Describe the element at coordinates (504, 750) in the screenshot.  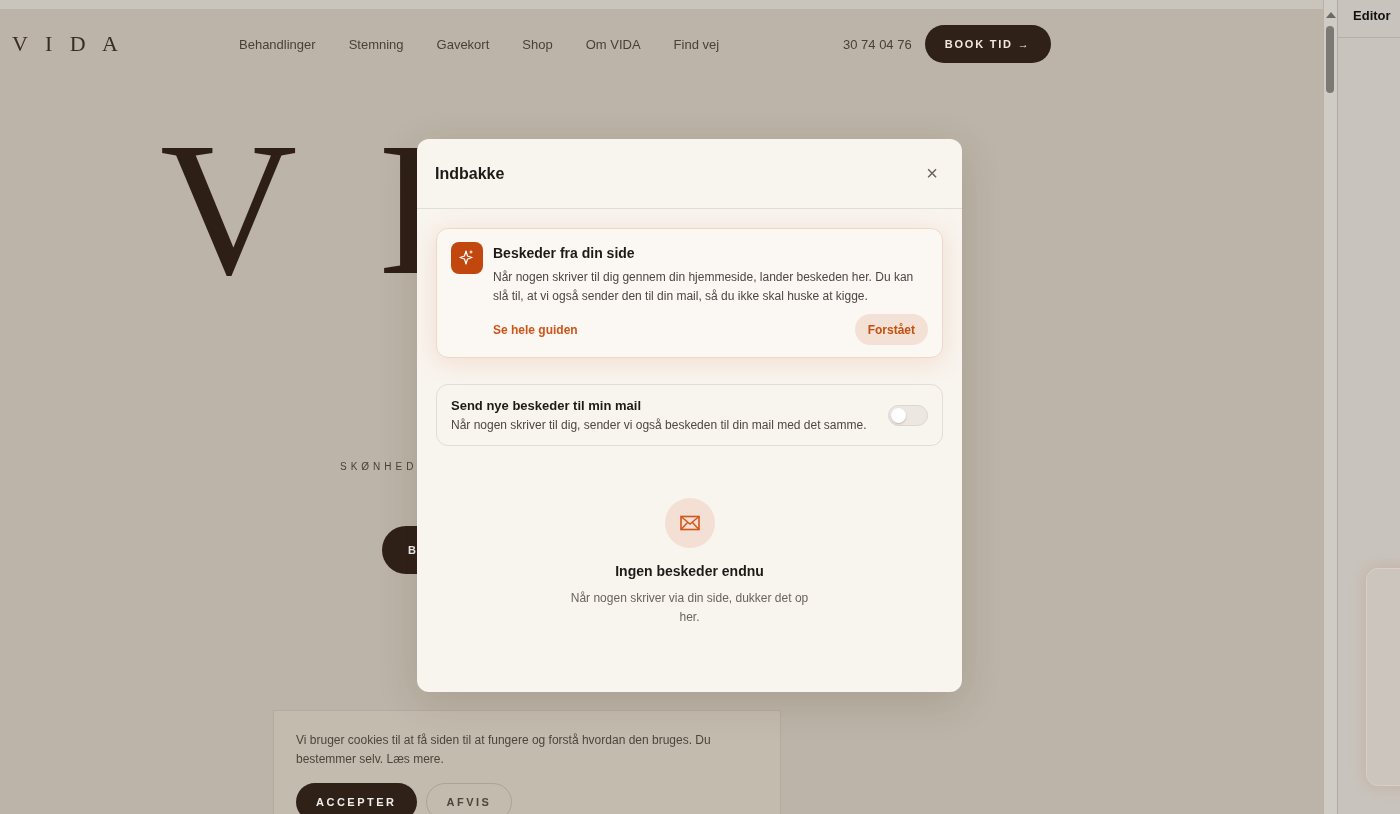
I see `cookie-text: Vi bruger cookies til at få siden til at fungere og forstå hvordan den bruges. Du bestemmer selv. Læs mere.` at that location.